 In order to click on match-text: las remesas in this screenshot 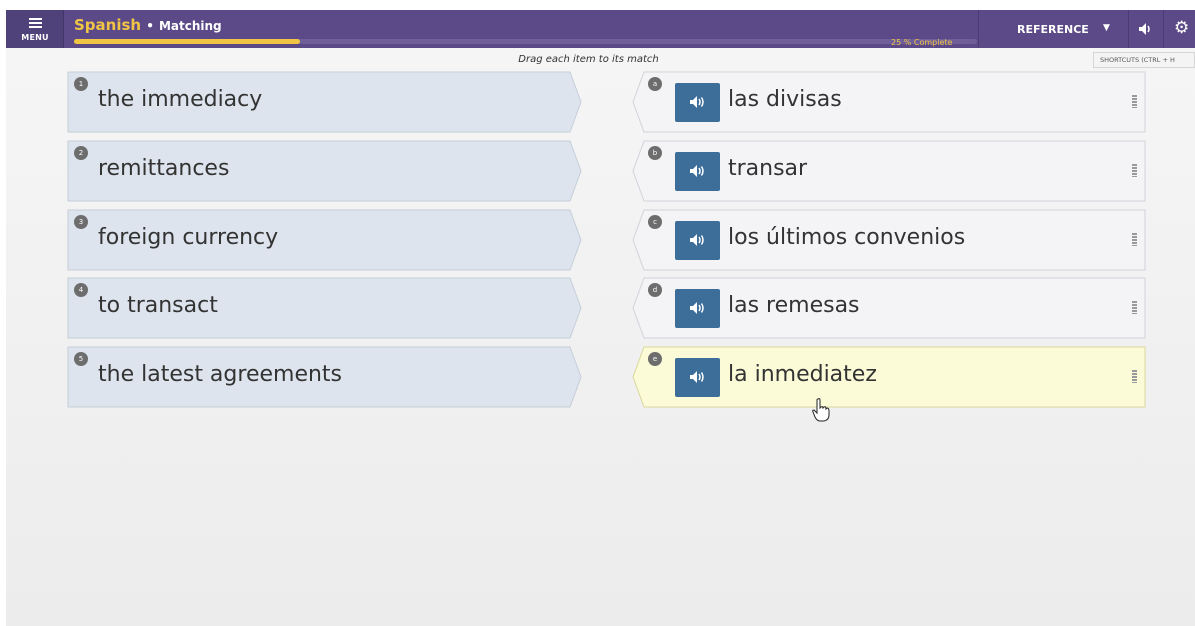, I will do `click(794, 305)`.